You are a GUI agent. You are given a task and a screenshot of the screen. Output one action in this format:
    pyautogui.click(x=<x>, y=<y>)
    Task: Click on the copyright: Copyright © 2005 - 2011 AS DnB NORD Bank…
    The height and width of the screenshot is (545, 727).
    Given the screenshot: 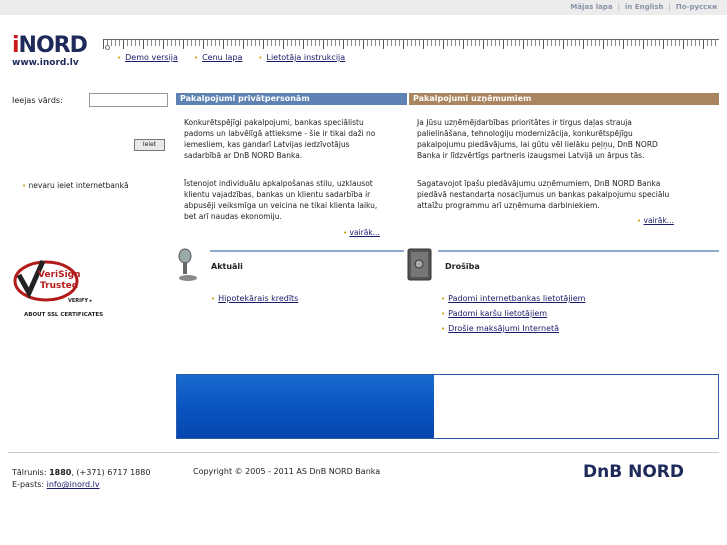 What is the action you would take?
    pyautogui.click(x=287, y=471)
    